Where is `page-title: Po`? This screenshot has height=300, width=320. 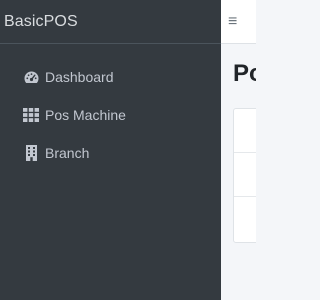
page-title: Po is located at coordinates (244, 73).